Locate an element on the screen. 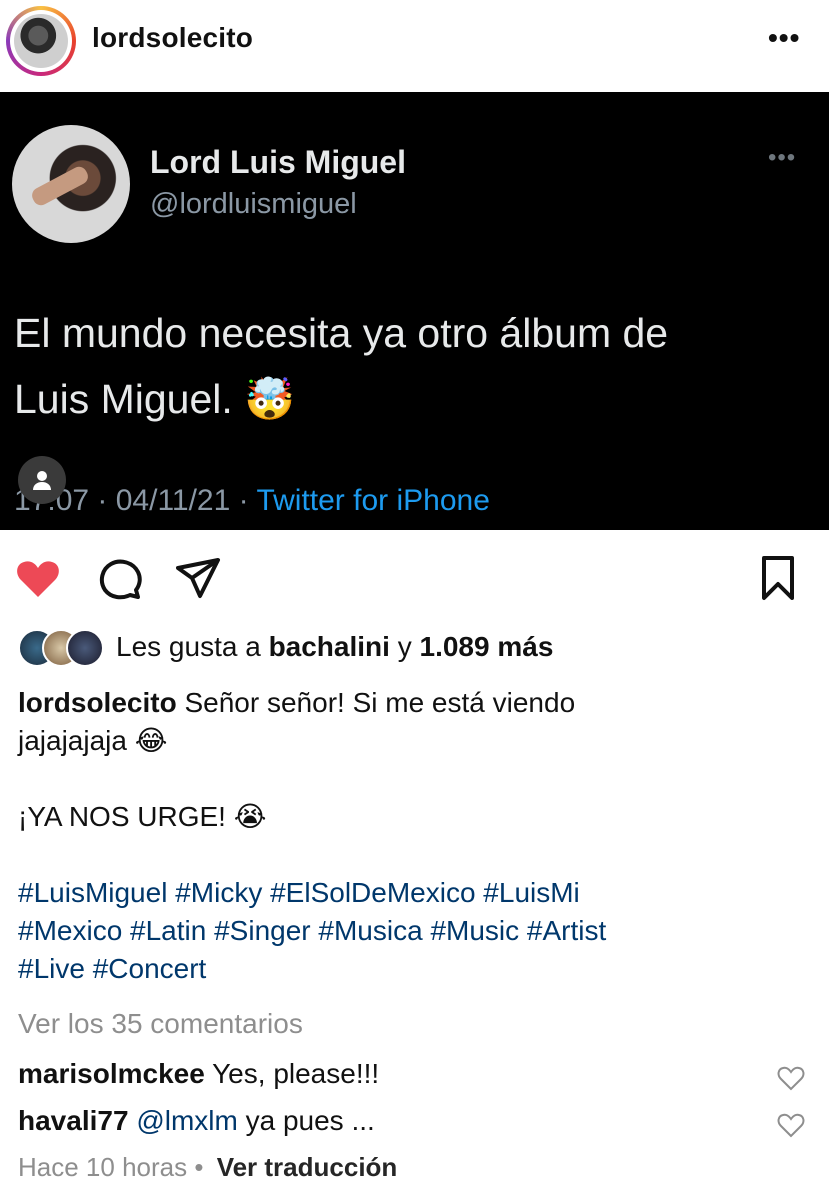  post-author-username: lordsolecito is located at coordinates (172, 38).